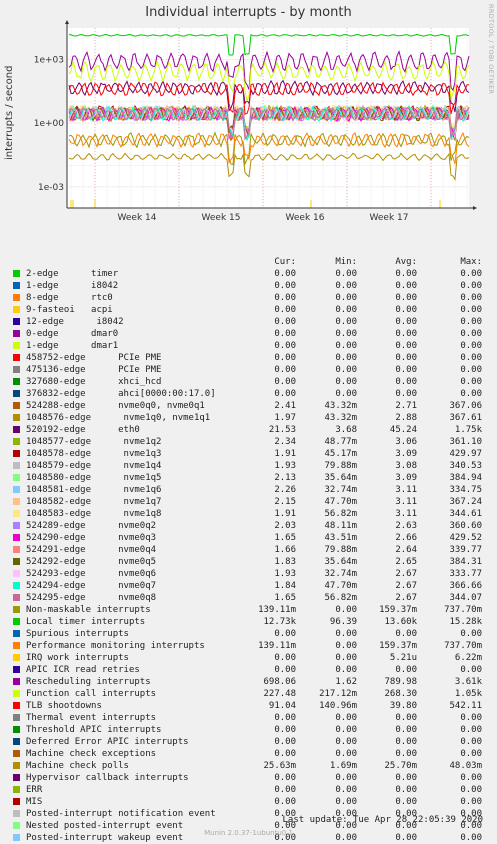 The height and width of the screenshot is (844, 497). I want to click on legend-row: 12-edge i8042 0.00 0.00 0.00 0.00, so click(248, 322).